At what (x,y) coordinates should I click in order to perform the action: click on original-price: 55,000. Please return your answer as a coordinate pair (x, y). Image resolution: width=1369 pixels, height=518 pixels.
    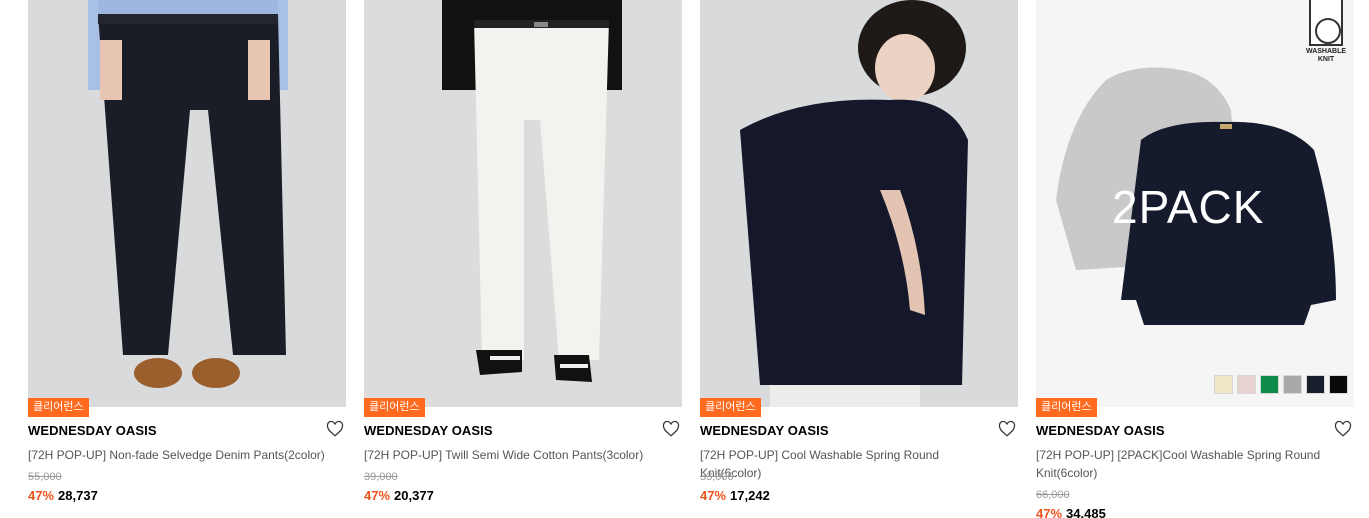
    Looking at the image, I should click on (45, 477).